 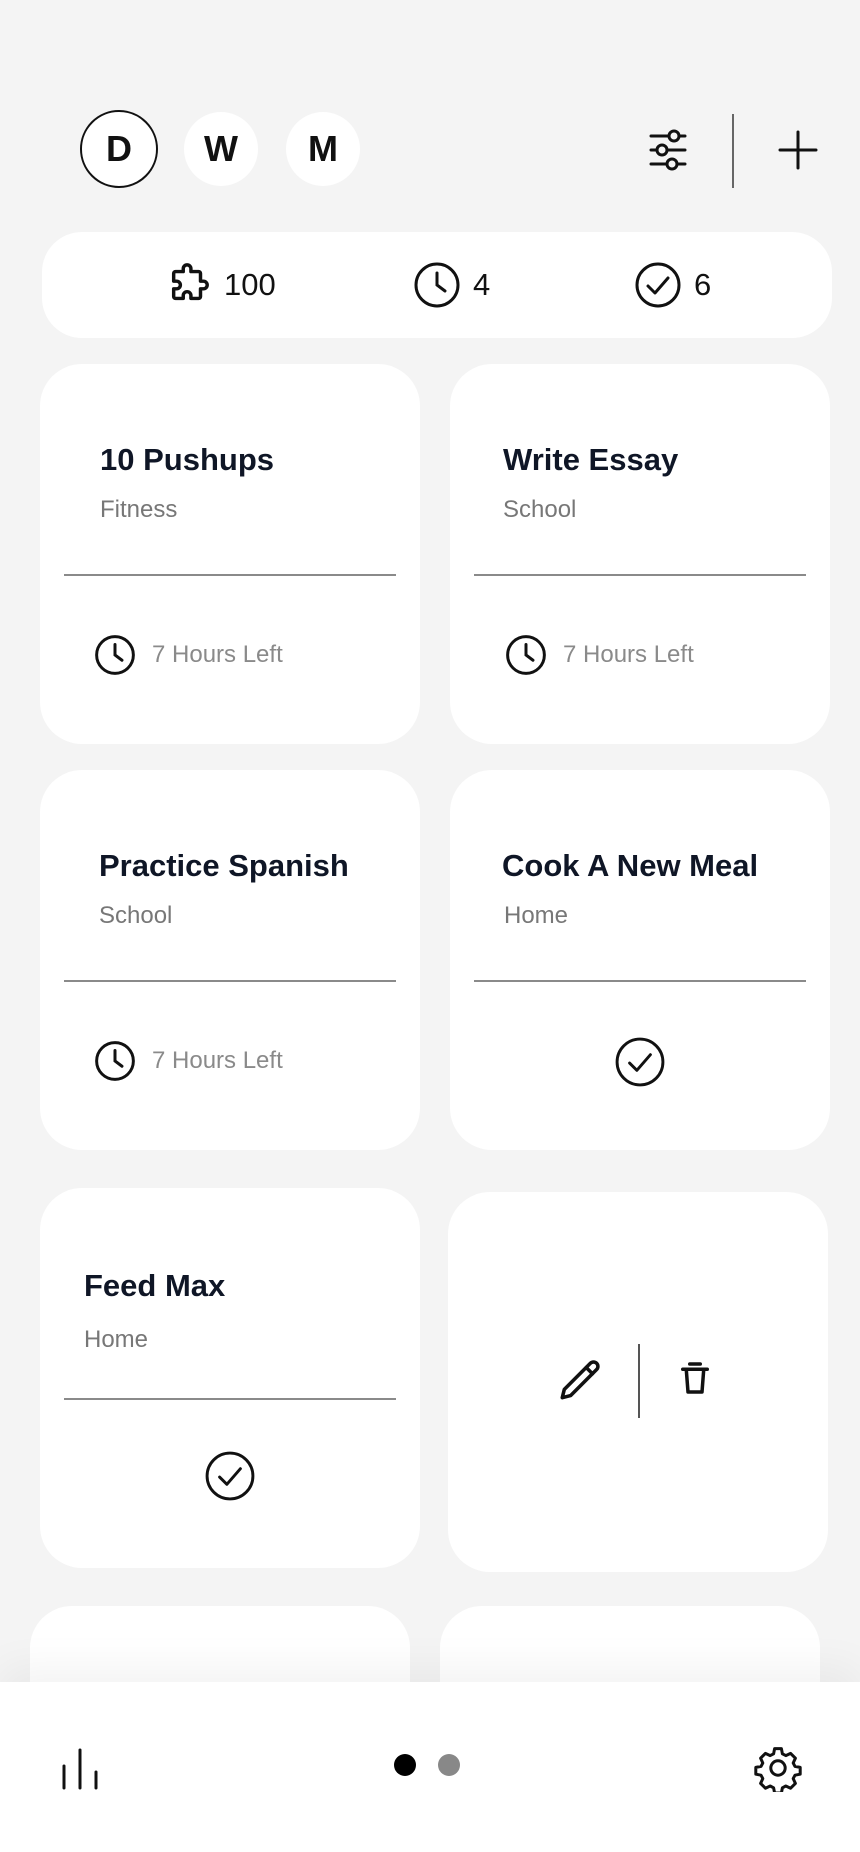 I want to click on task-actions-card, so click(x=638, y=1382).